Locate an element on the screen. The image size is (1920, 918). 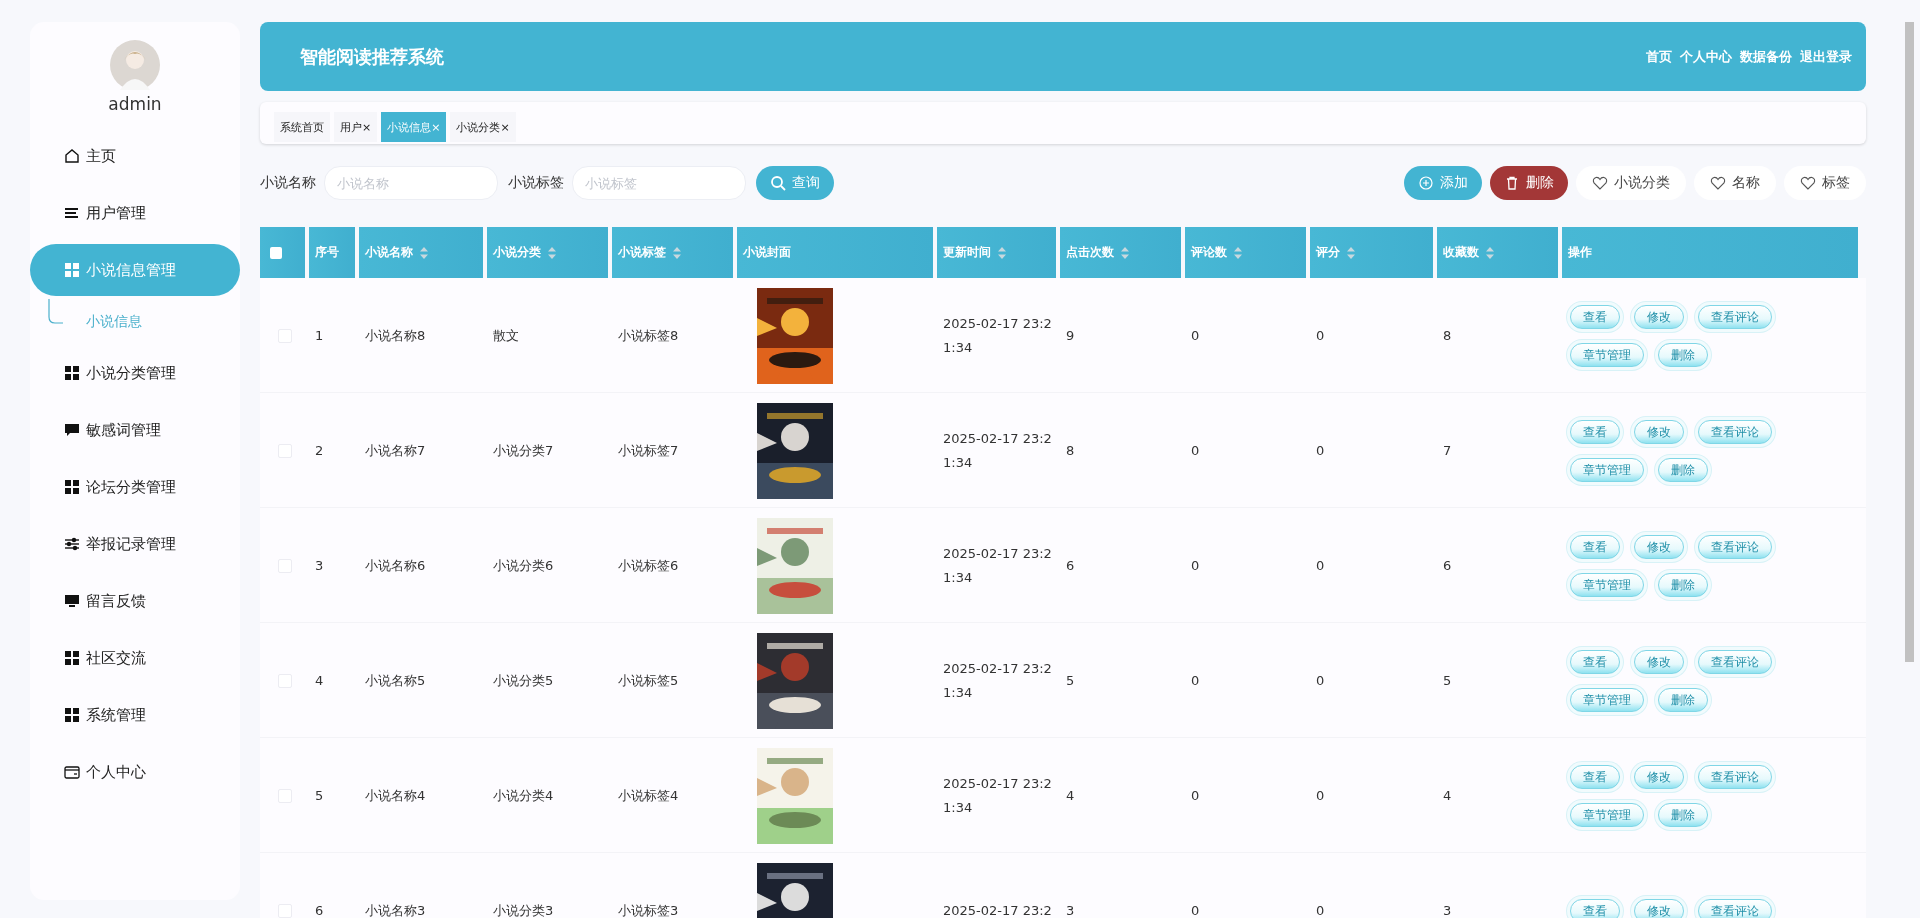
table-cell-text: 小说标签6 is located at coordinates (648, 566).